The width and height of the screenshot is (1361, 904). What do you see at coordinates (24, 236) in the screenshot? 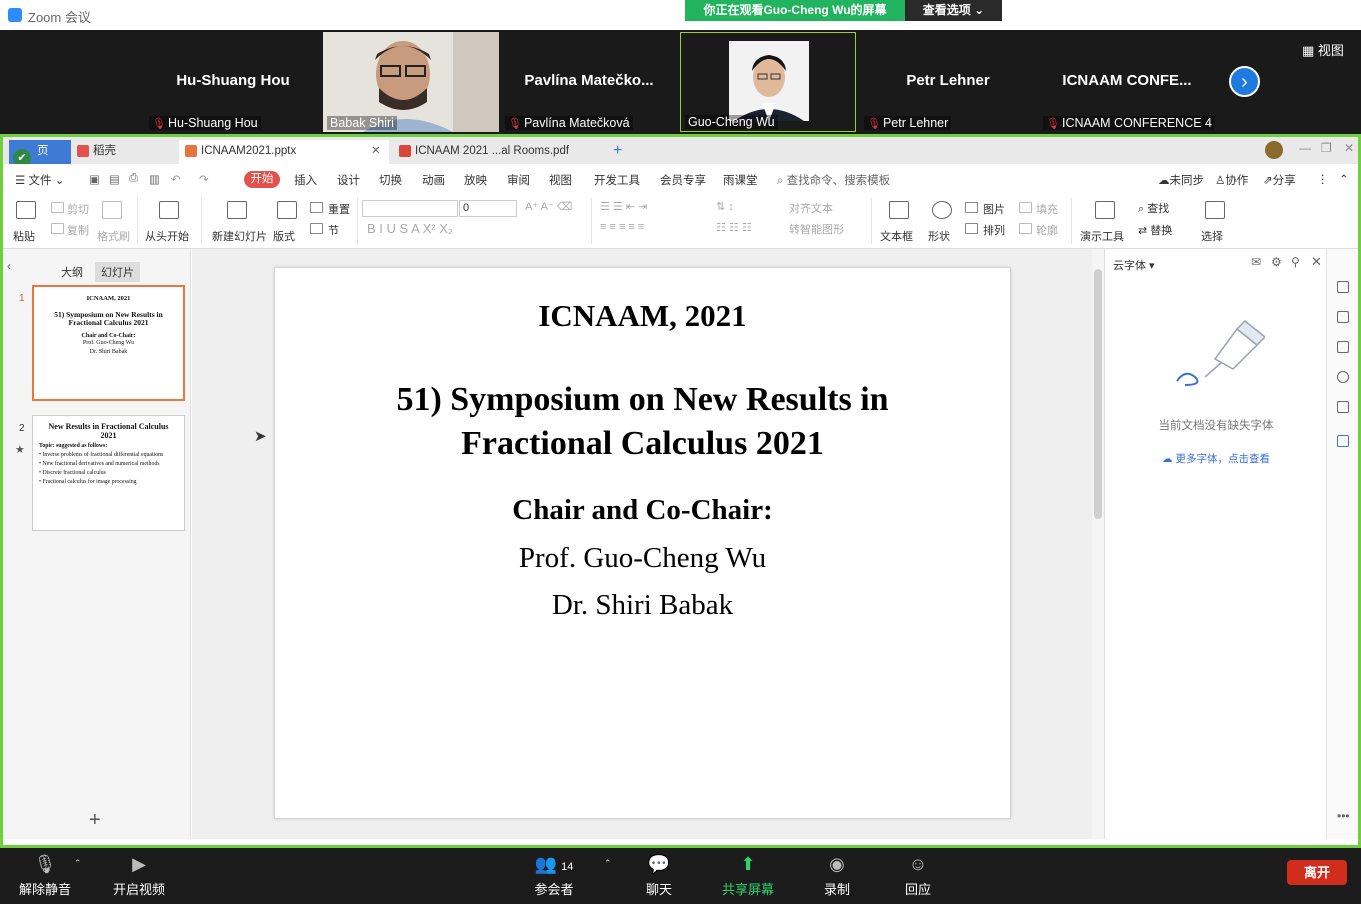
I see `paste-button: 粘贴` at bounding box center [24, 236].